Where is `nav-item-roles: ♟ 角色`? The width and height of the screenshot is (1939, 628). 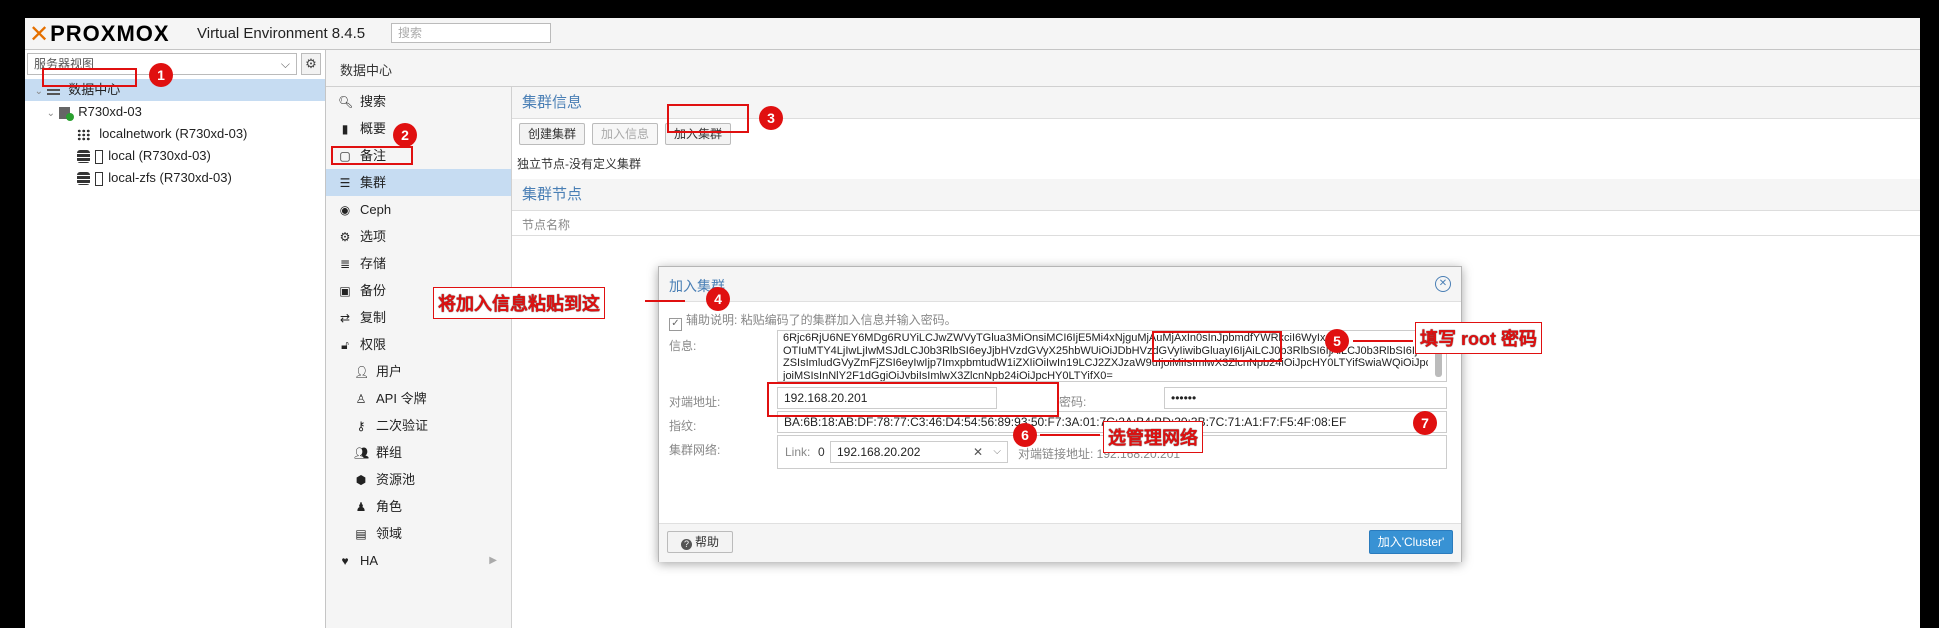
nav-item-roles: ♟ 角色 is located at coordinates (418, 506).